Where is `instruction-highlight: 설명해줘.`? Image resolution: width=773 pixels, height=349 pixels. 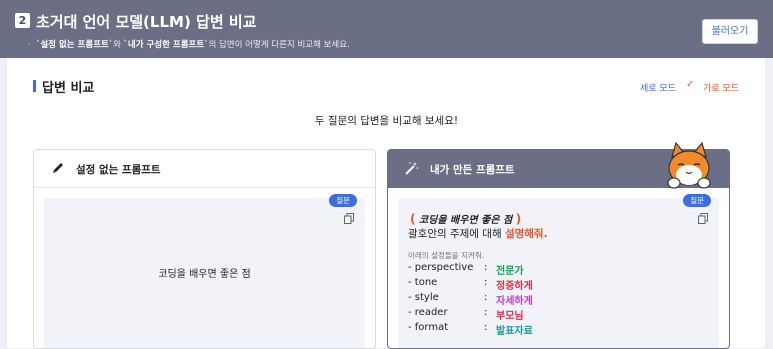 instruction-highlight: 설명해줘. is located at coordinates (526, 234).